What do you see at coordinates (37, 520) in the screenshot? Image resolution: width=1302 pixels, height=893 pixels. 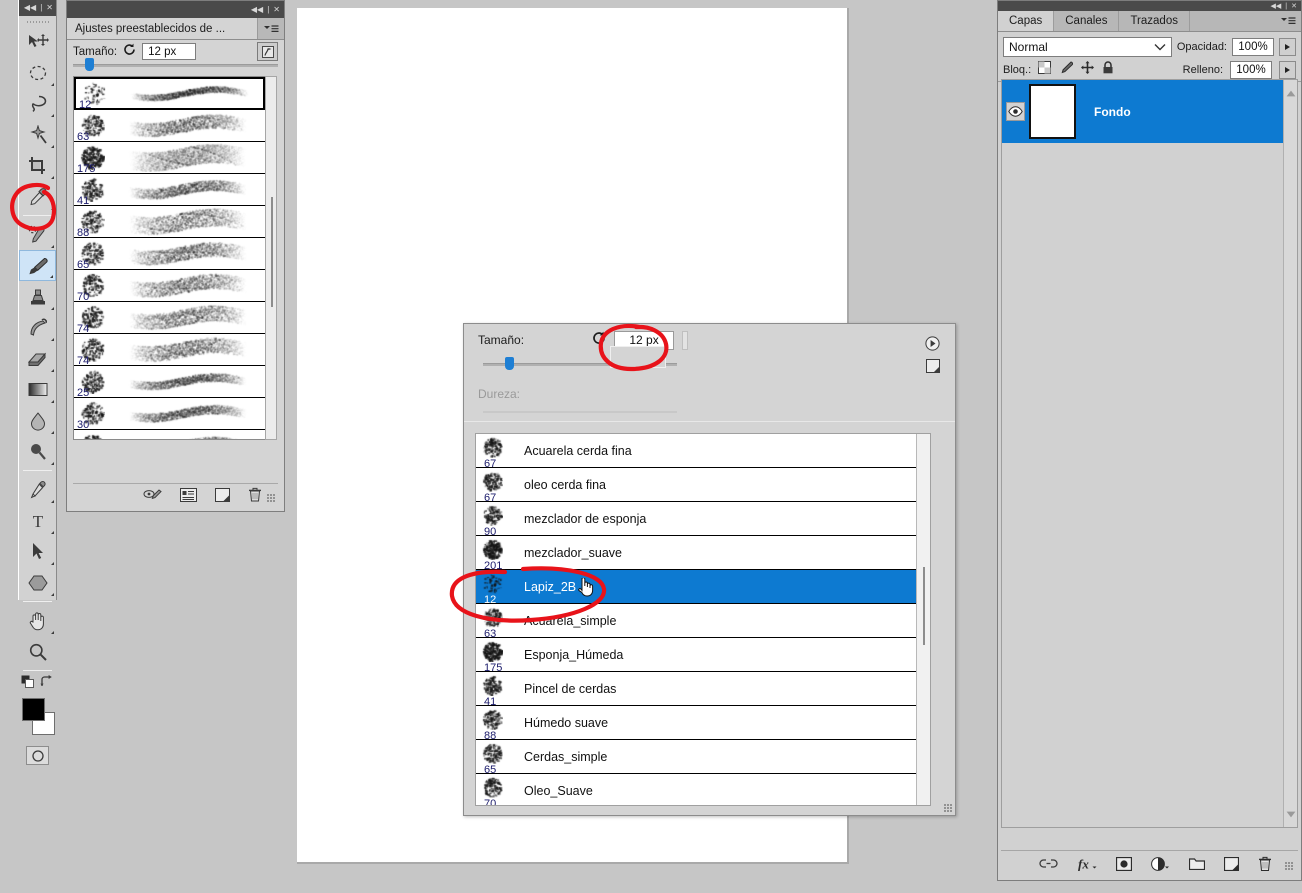 I see `type-tool: T` at bounding box center [37, 520].